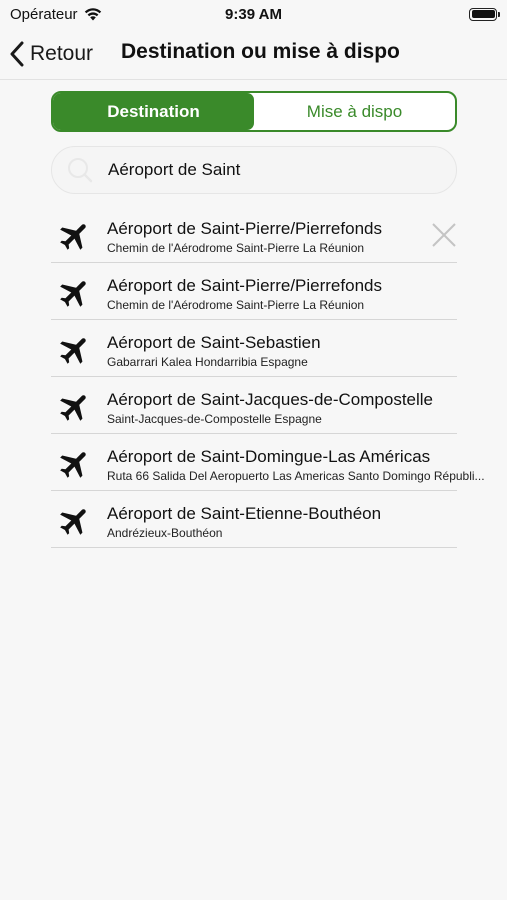 Image resolution: width=507 pixels, height=900 pixels. Describe the element at coordinates (207, 362) in the screenshot. I see `result-address: Gabarrari Kalea Hondarribia Espagne` at that location.